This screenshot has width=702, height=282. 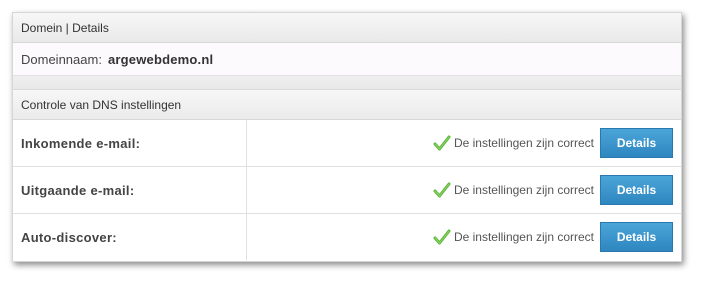 I want to click on dns-section-header: Controle van DNS instellingen, so click(x=347, y=105).